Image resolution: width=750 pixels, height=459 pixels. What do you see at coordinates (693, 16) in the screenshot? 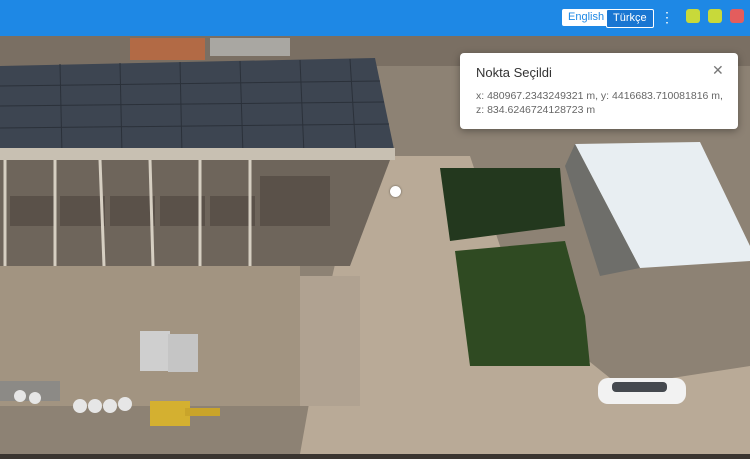
I see `minimize-button` at bounding box center [693, 16].